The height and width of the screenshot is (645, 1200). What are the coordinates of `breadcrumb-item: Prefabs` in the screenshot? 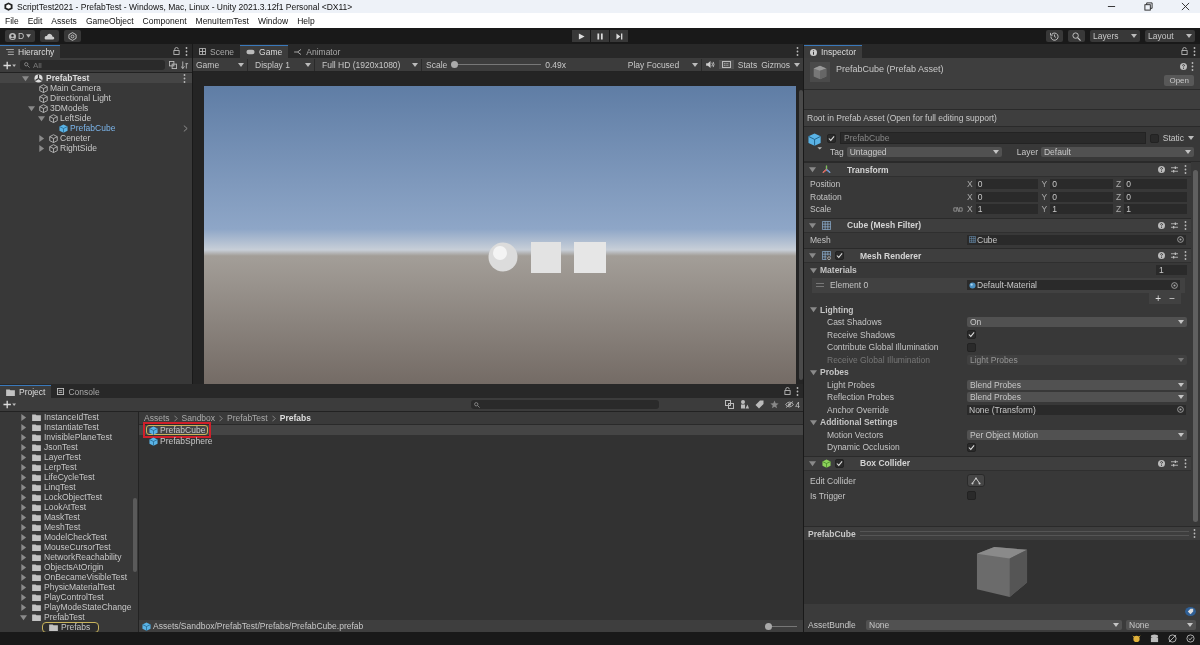 It's located at (295, 418).